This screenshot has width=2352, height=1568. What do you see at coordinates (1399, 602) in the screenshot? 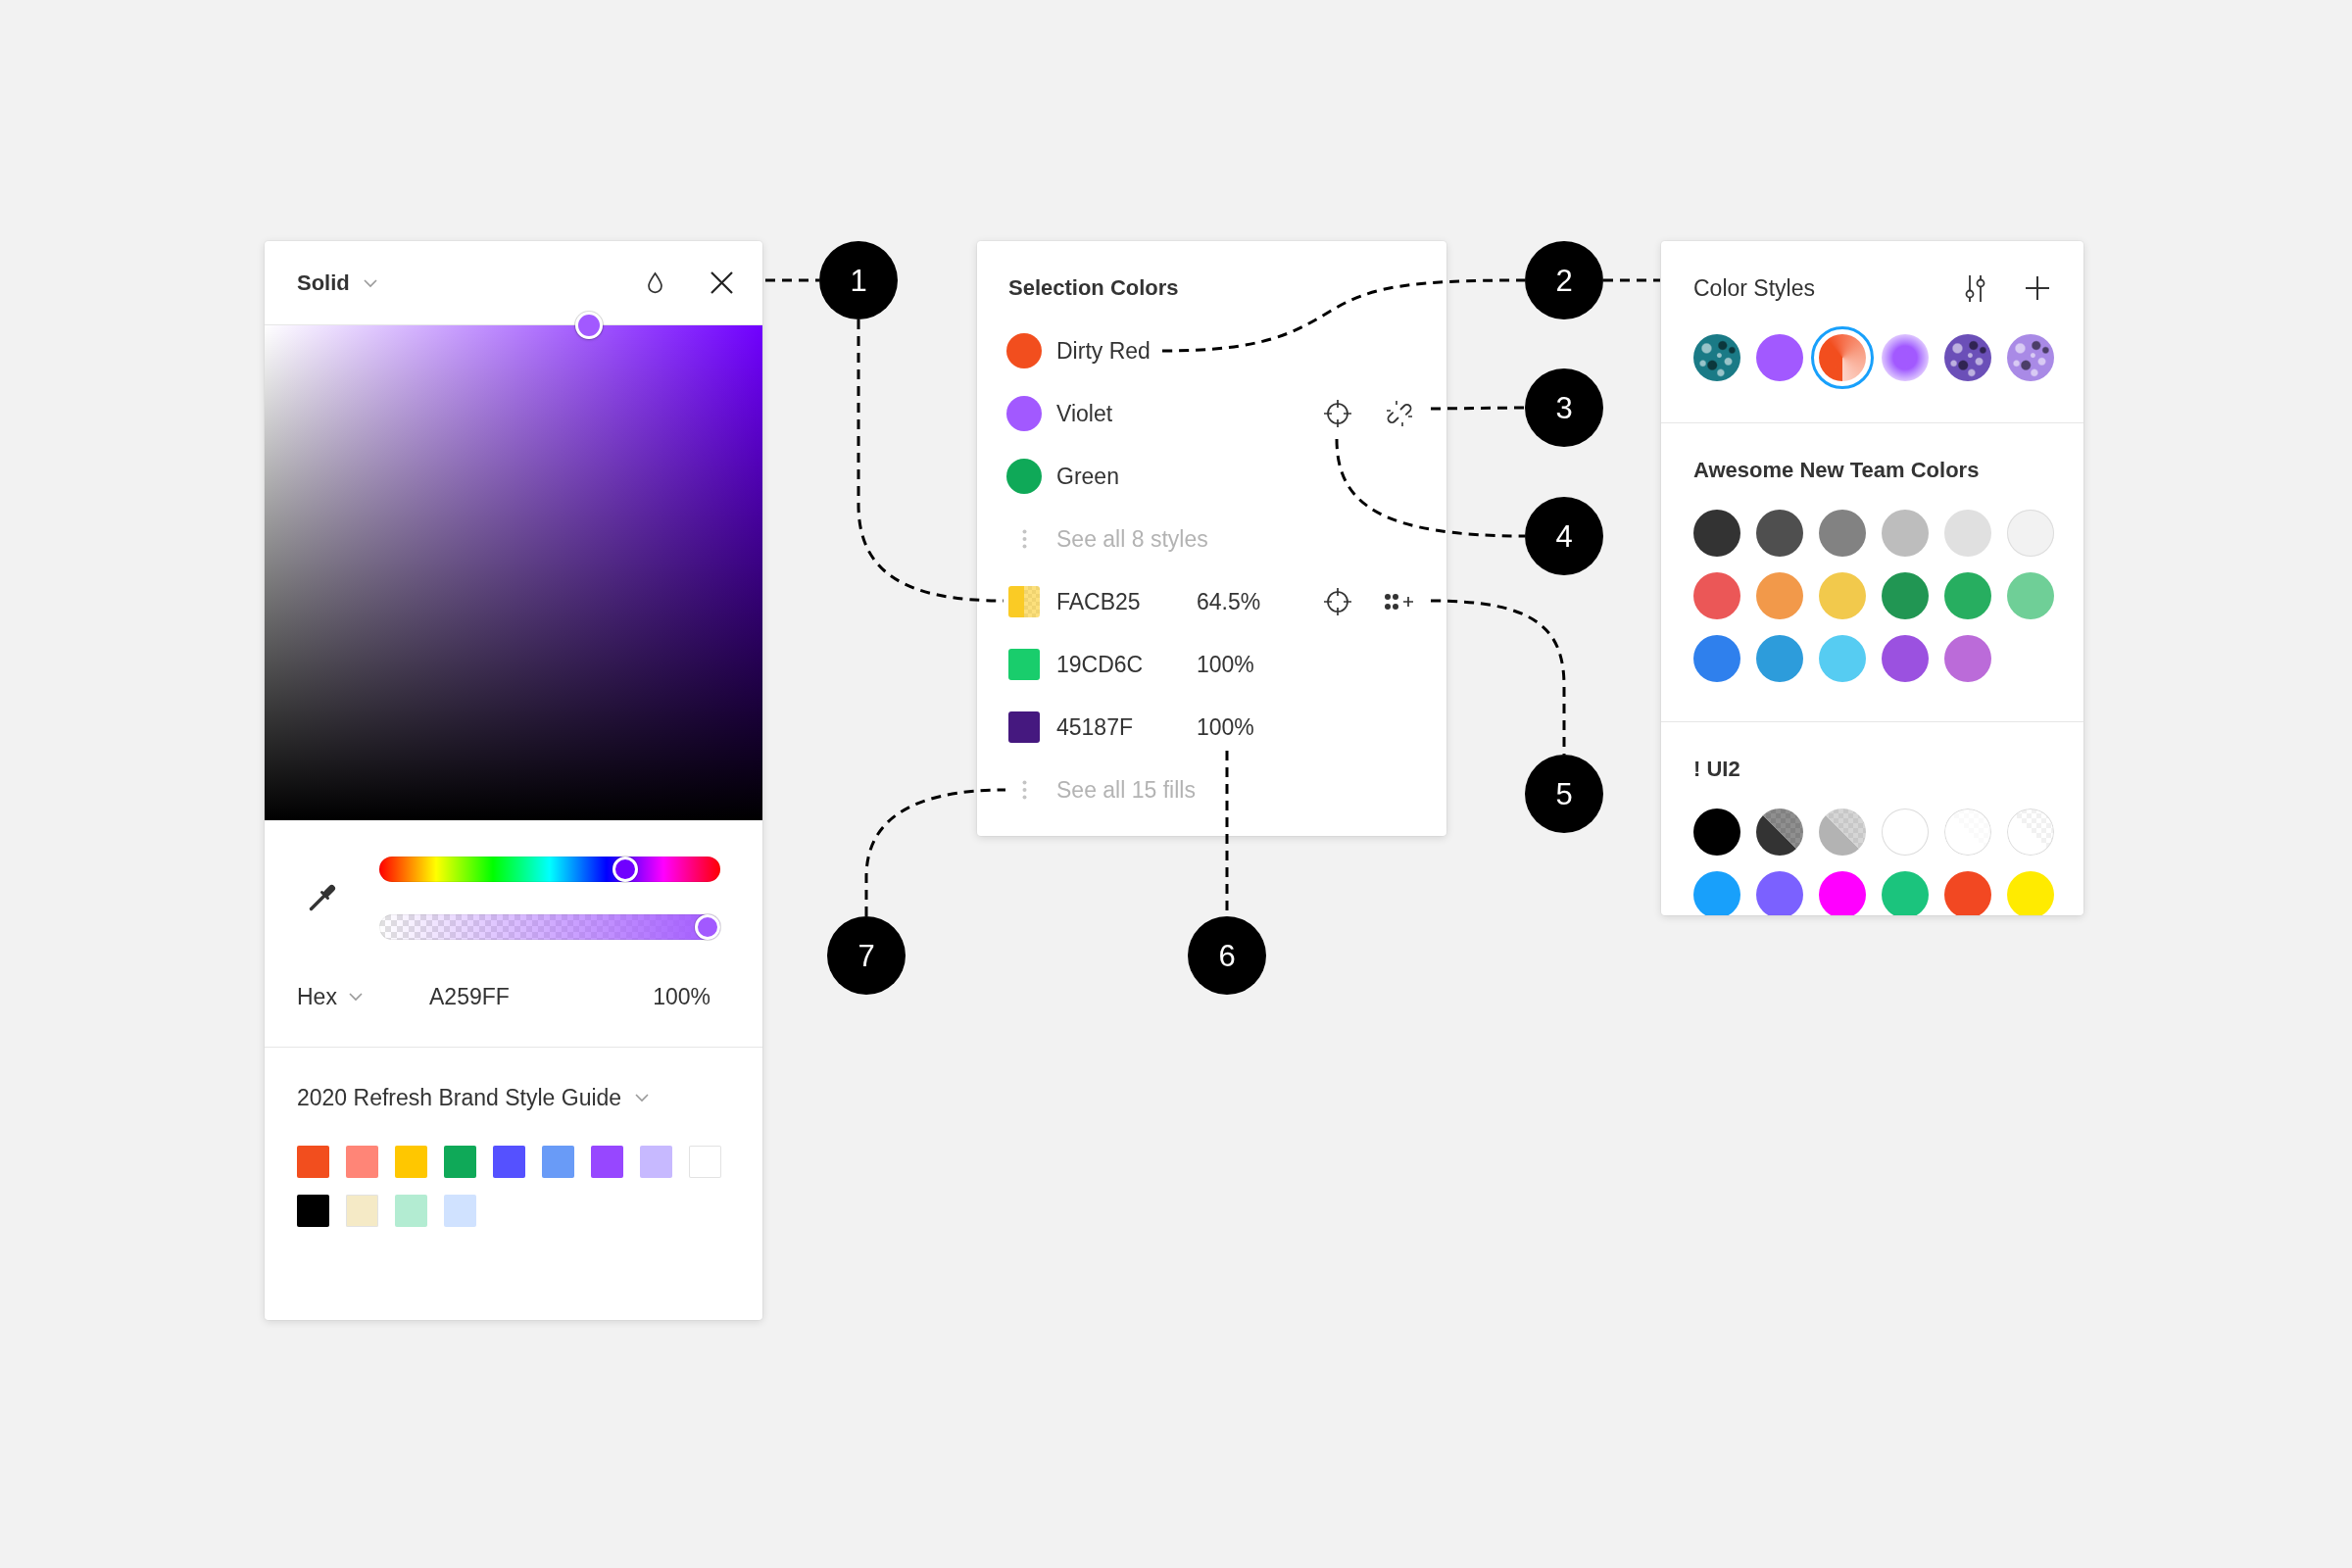
I see `dots-plus-icon` at bounding box center [1399, 602].